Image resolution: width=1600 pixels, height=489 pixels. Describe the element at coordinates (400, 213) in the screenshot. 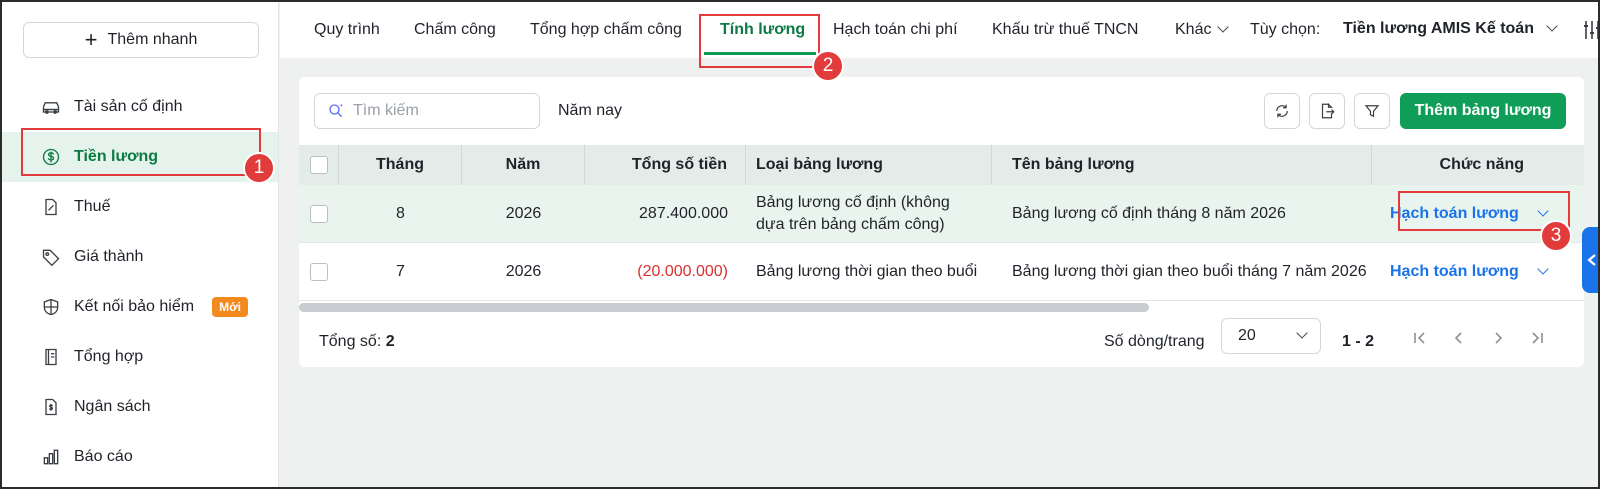

I see `cell-month: 8` at that location.